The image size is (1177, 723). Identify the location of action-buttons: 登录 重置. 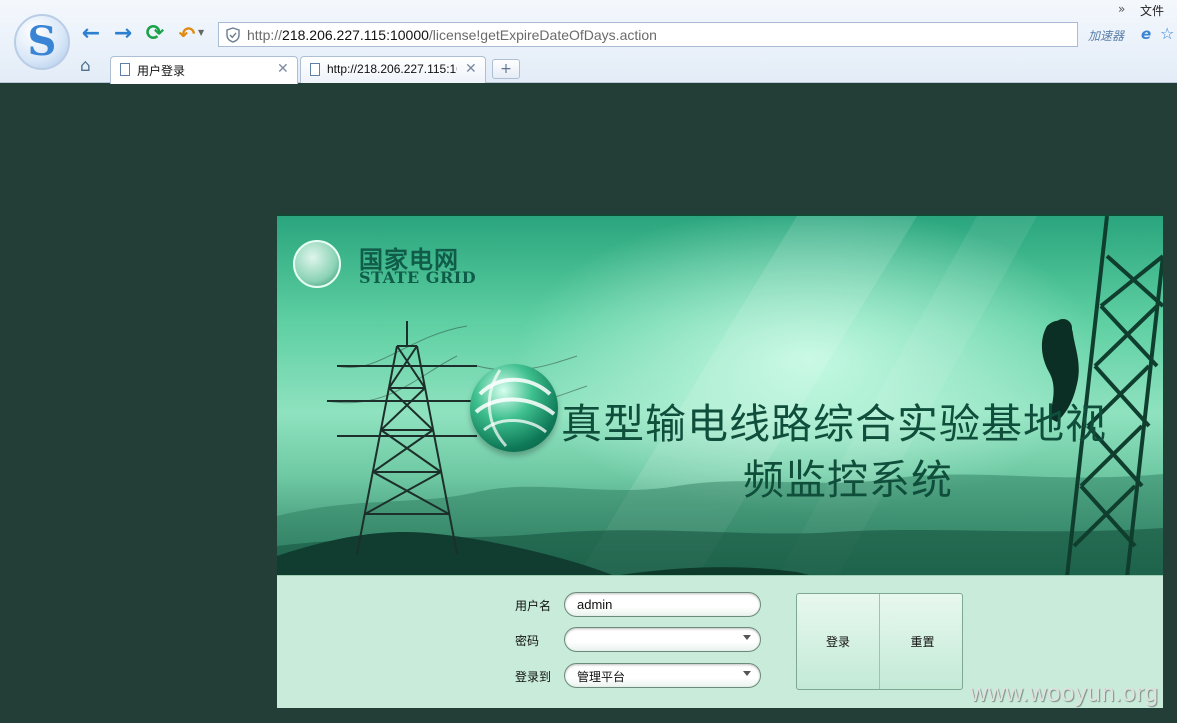
(879, 641).